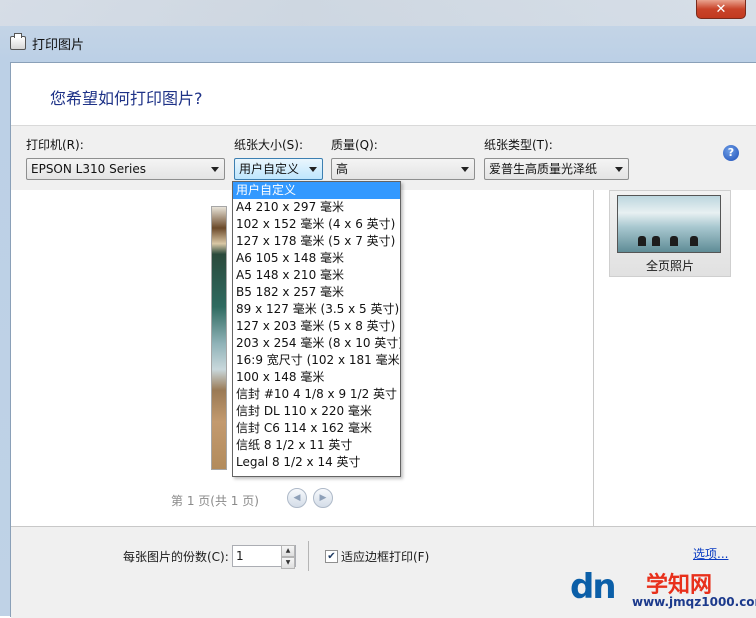  I want to click on dropdown-option: A6 105 x 148 毫米, so click(316, 258).